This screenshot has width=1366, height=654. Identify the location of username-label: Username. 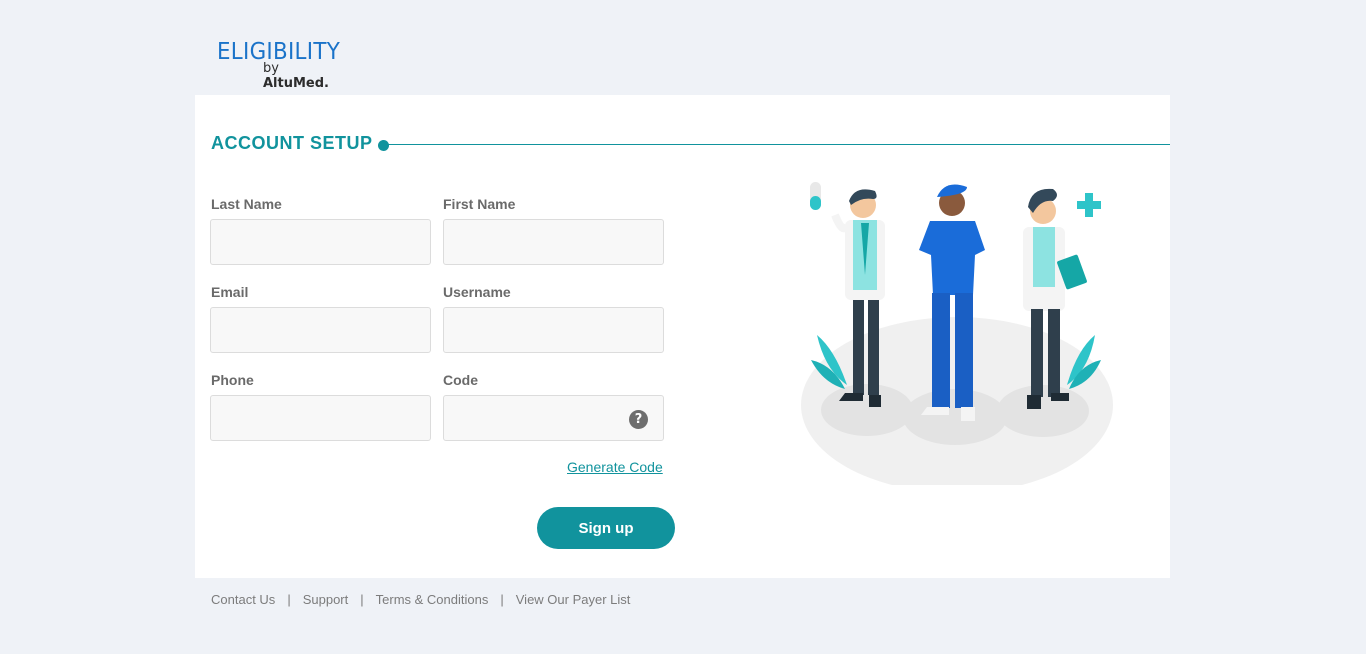
(477, 292).